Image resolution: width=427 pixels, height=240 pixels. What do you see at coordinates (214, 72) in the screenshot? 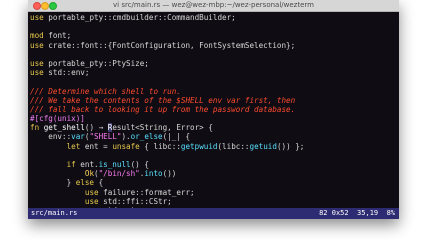
I see `code-line: use std::env;` at bounding box center [214, 72].